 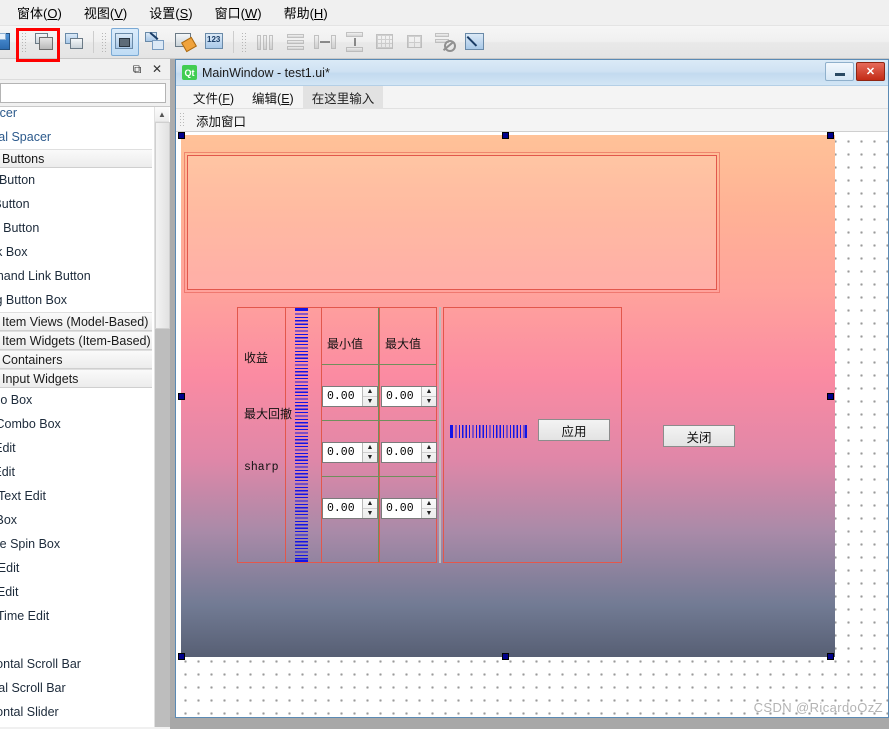 What do you see at coordinates (76, 616) in the screenshot?
I see `widget-box-item: Date/Time Edit` at bounding box center [76, 616].